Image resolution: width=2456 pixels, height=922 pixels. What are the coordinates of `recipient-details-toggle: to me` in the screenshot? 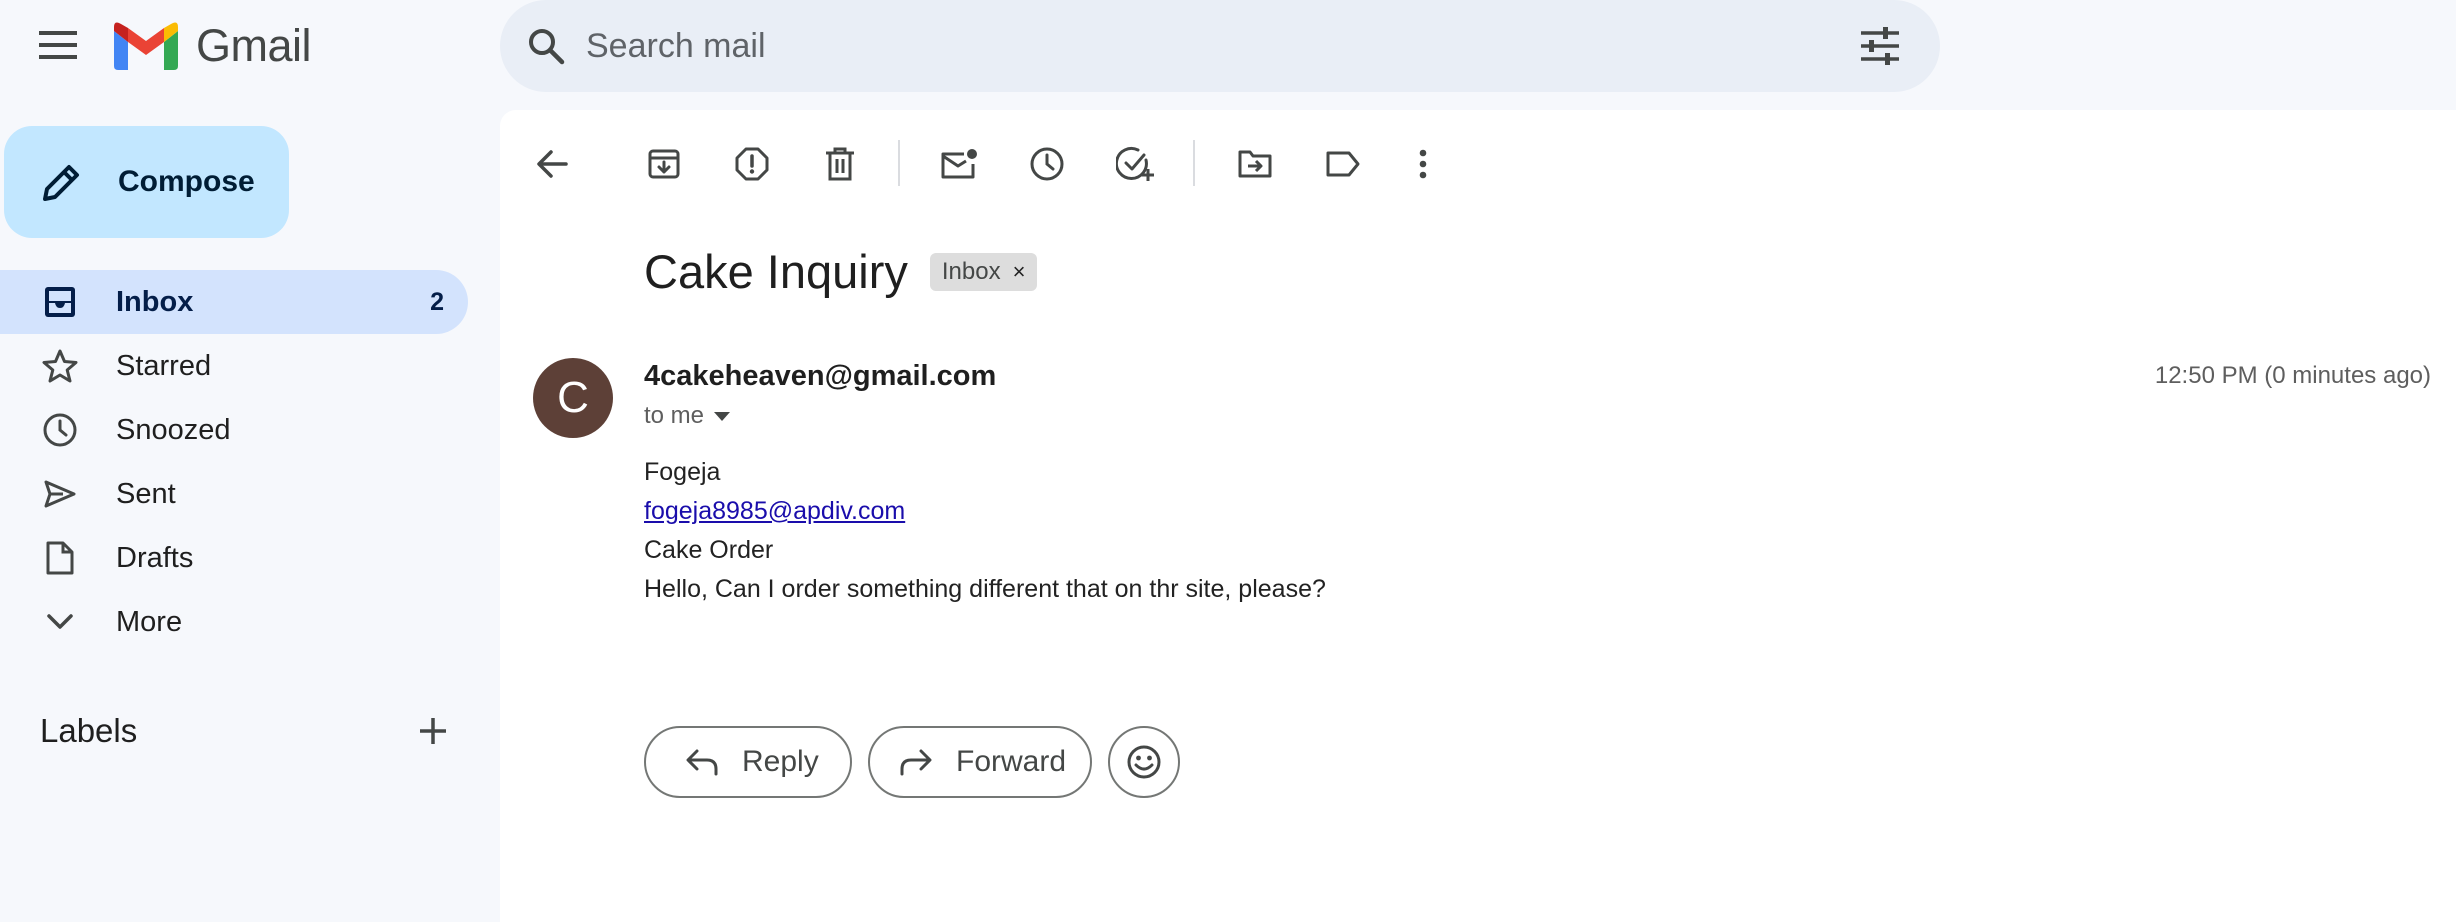 It's located at (687, 416).